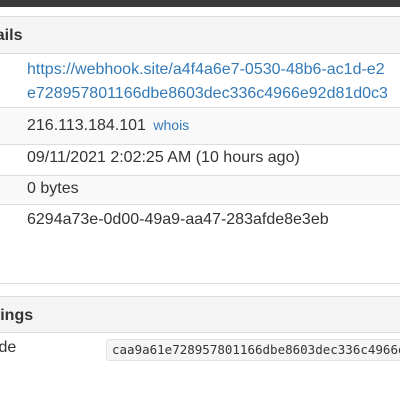 The image size is (400, 400). Describe the element at coordinates (53, 188) in the screenshot. I see `request-size-value: 0 bytes` at that location.